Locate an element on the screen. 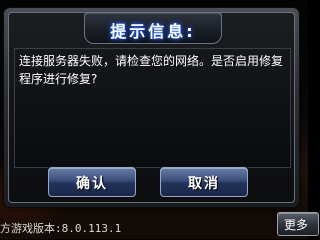 The width and height of the screenshot is (320, 240). confirm-button-label: 确认 is located at coordinates (92, 184).